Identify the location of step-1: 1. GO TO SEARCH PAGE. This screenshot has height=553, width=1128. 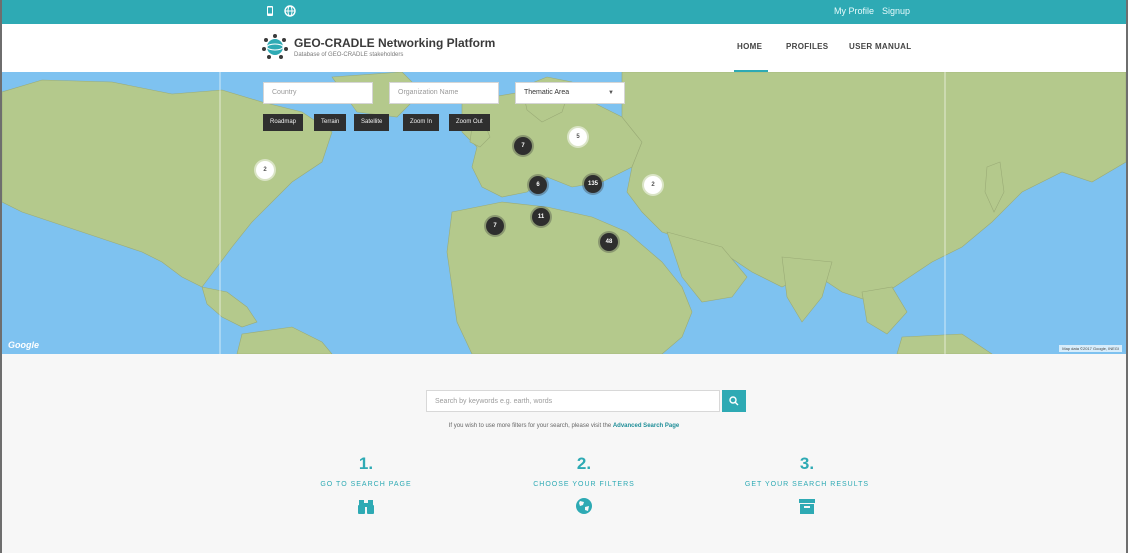
(366, 487).